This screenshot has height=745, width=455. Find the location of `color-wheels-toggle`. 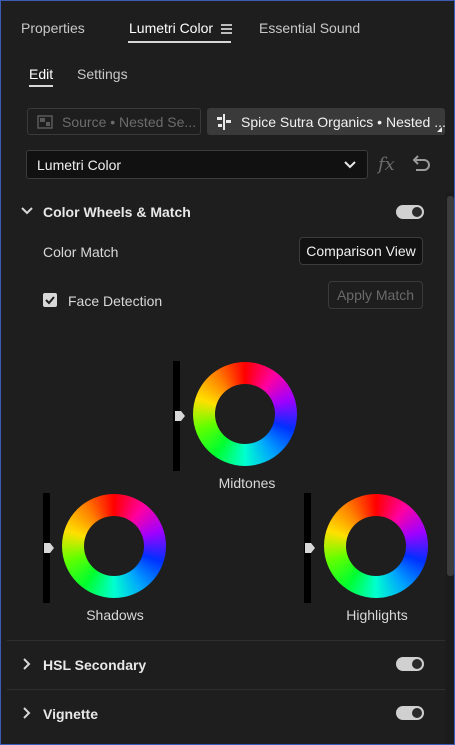

color-wheels-toggle is located at coordinates (410, 212).